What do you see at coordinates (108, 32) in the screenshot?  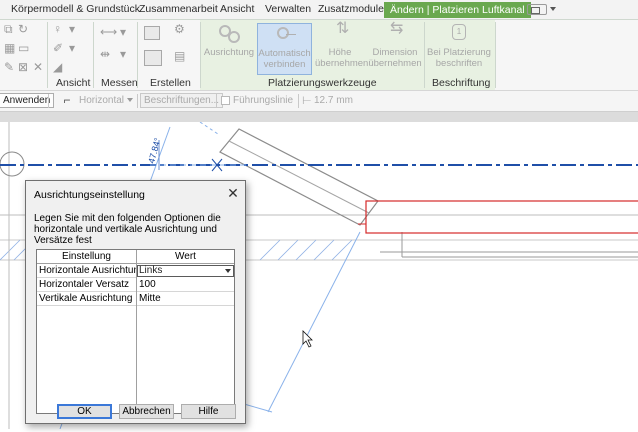 I see `measure-distance-icon: ⟷` at bounding box center [108, 32].